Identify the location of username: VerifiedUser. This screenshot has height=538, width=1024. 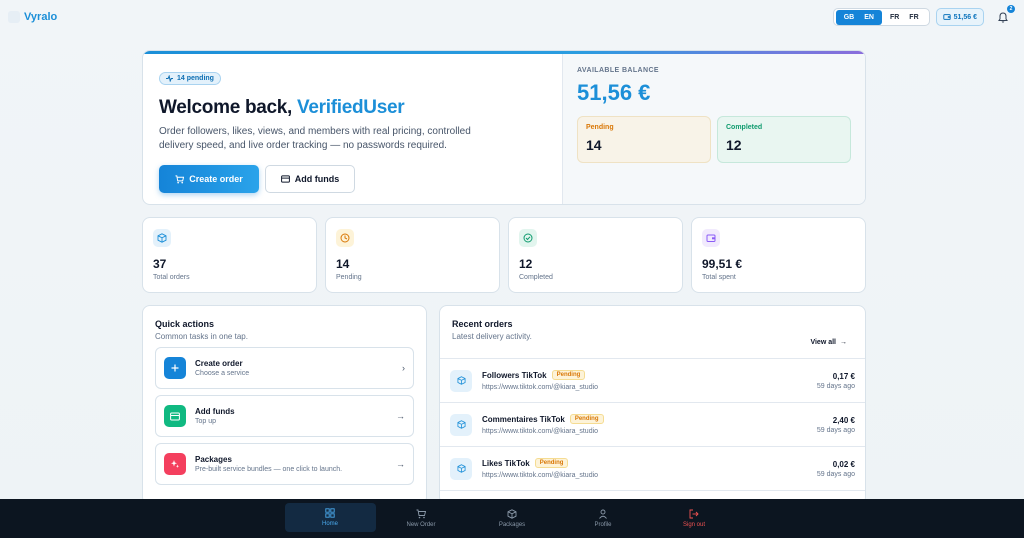
(351, 107).